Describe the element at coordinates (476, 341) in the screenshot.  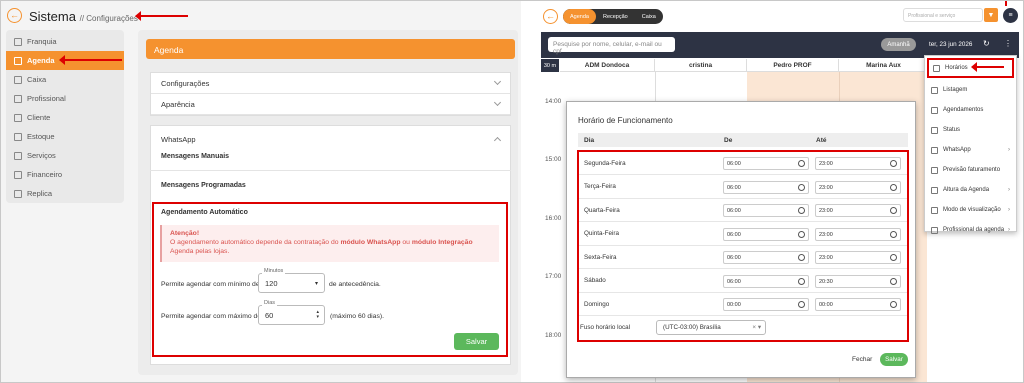
I see `save-button: Salvar` at that location.